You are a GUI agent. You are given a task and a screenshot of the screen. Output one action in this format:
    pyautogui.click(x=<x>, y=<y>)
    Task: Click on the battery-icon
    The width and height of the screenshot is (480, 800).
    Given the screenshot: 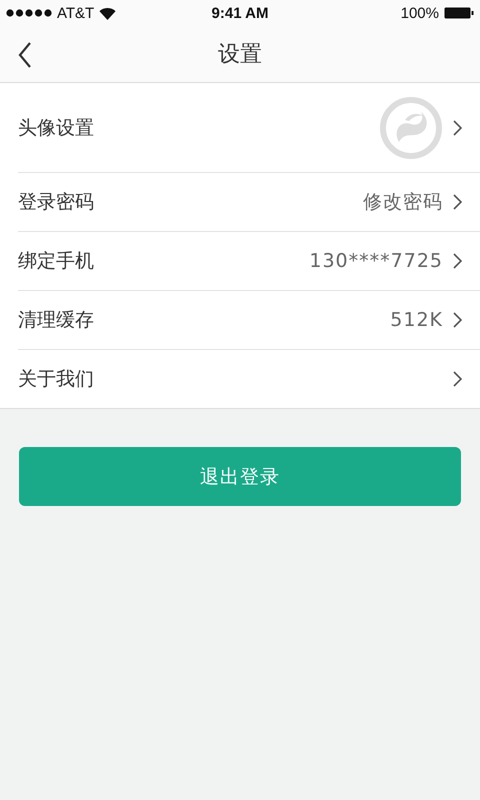 What is the action you would take?
    pyautogui.click(x=459, y=13)
    